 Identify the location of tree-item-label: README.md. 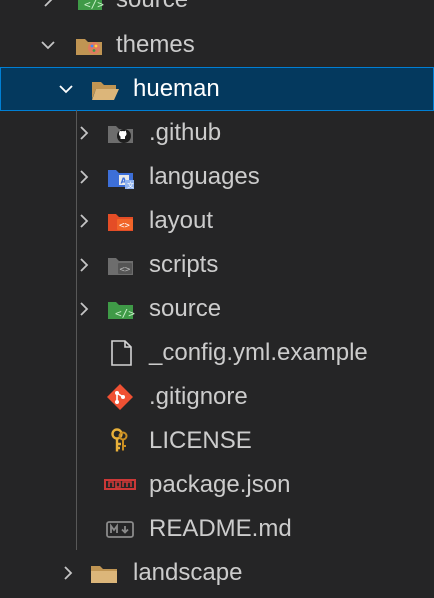
(220, 528).